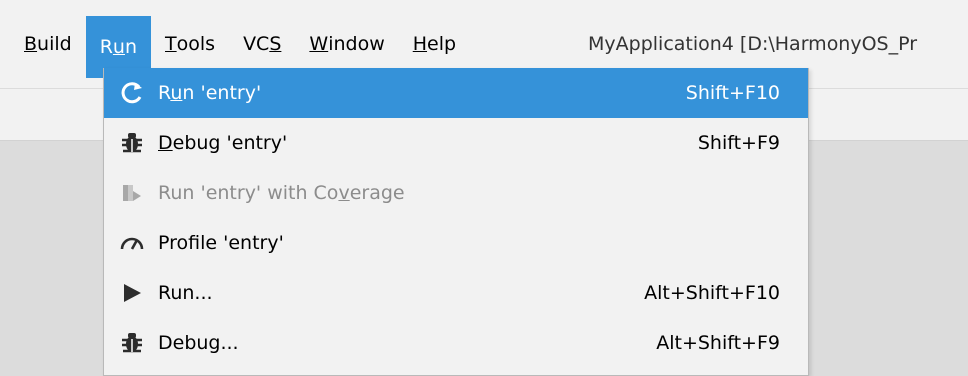 The height and width of the screenshot is (376, 968). I want to click on menu-item-shortcut: Alt+Shift+F10, so click(712, 293).